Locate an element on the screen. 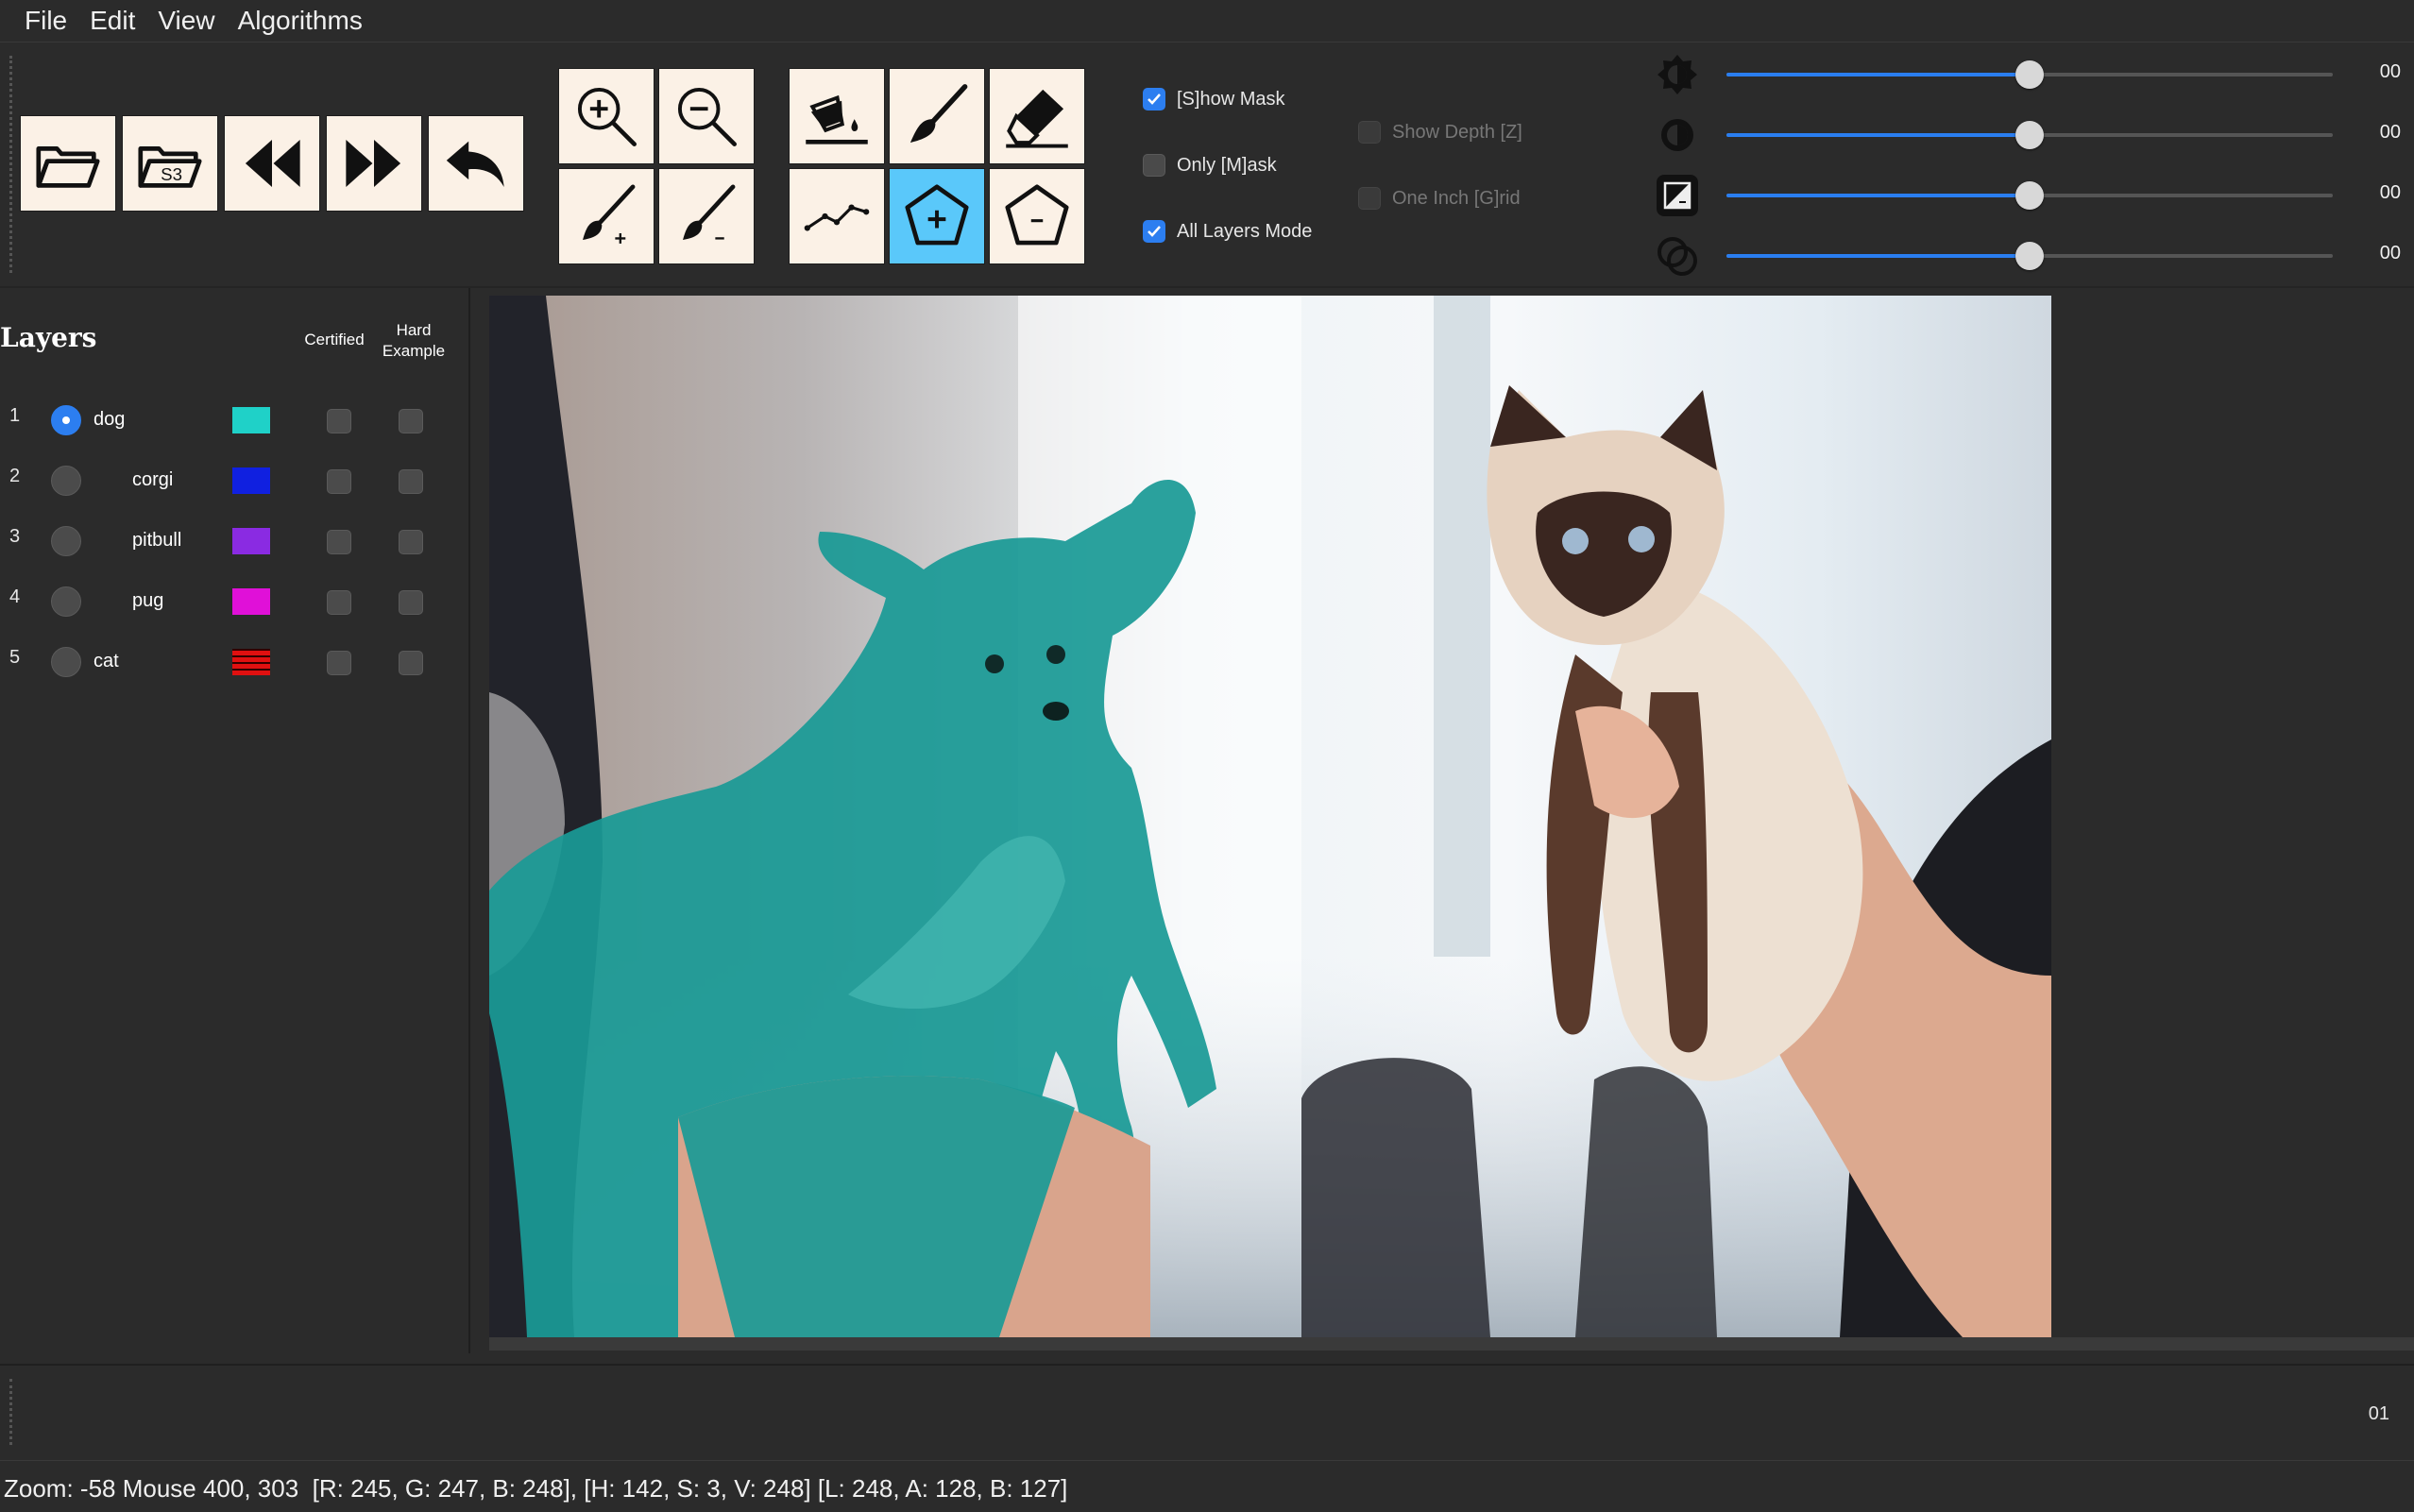 The image size is (2414, 1512). brightness-slider-thumb is located at coordinates (2029, 74).